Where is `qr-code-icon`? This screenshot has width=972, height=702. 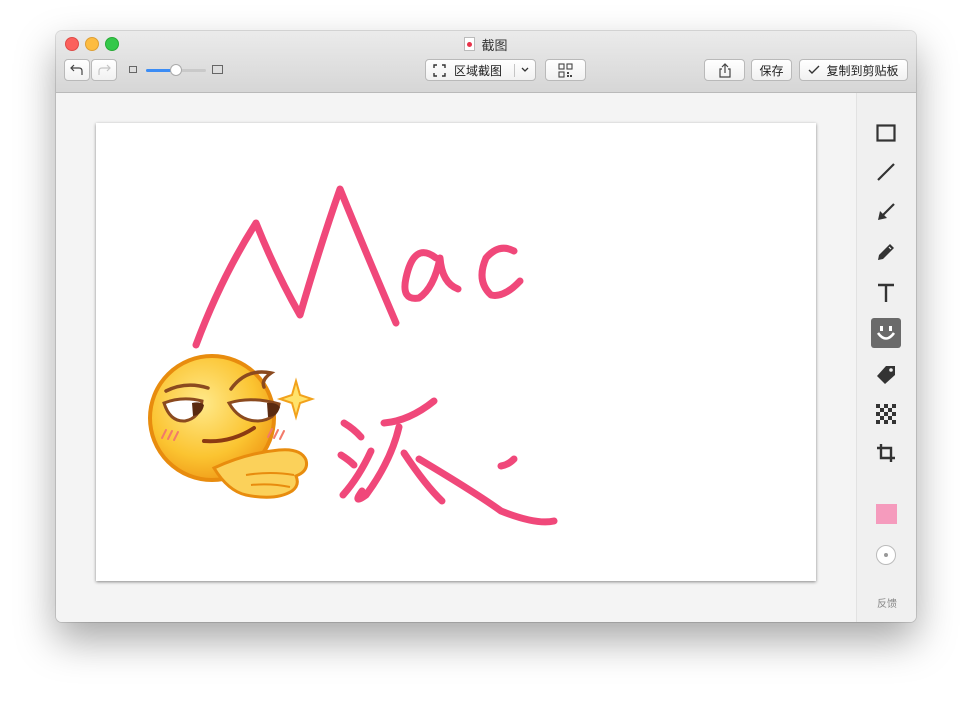
qr-code-icon is located at coordinates (565, 70).